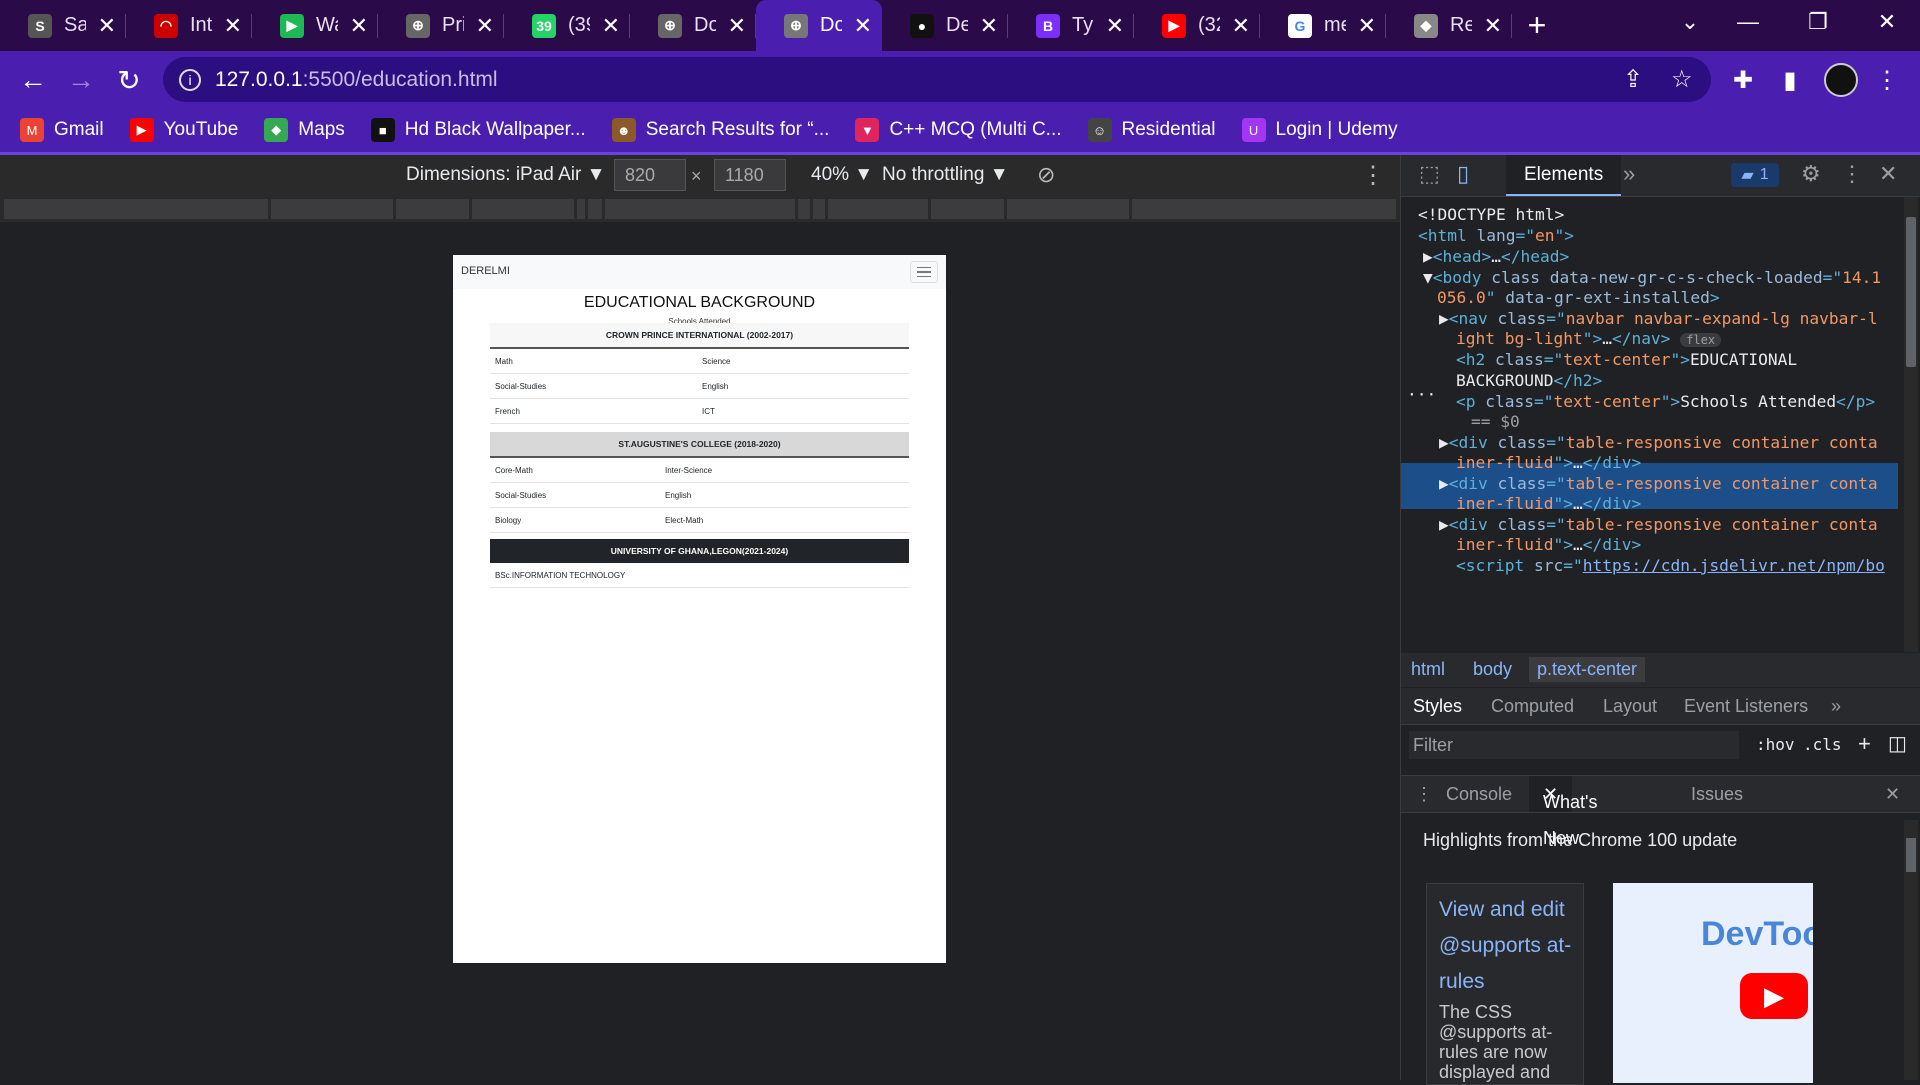 This screenshot has height=1085, width=1920. Describe the element at coordinates (1811, 174) in the screenshot. I see `settings-gear-icon: ⚙` at that location.